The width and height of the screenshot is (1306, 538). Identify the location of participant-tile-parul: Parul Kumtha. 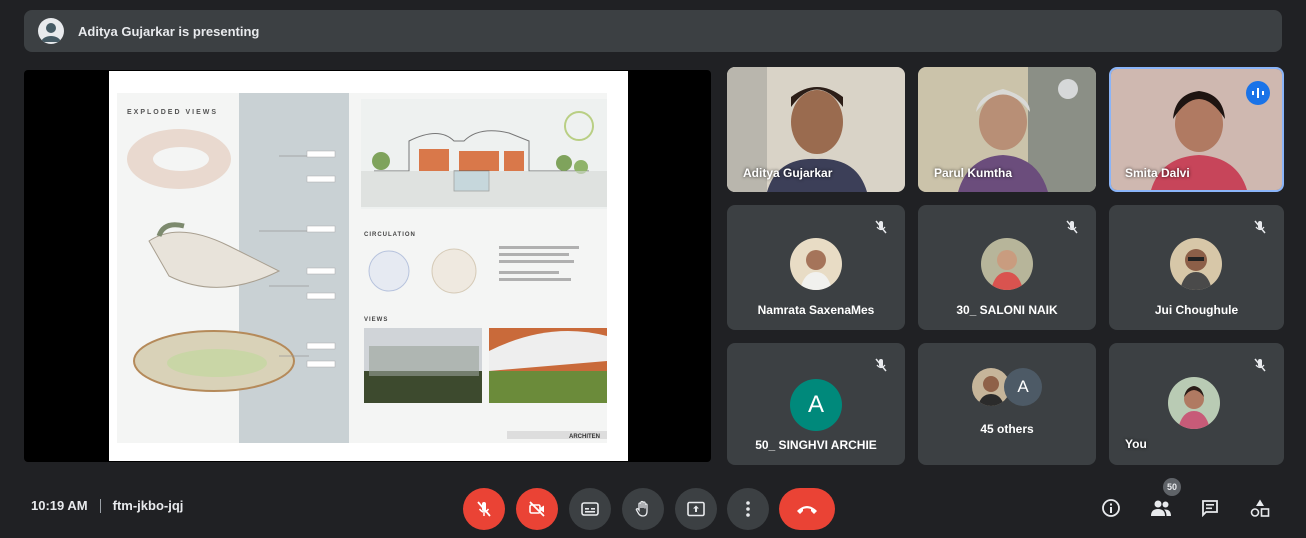
(1007, 129).